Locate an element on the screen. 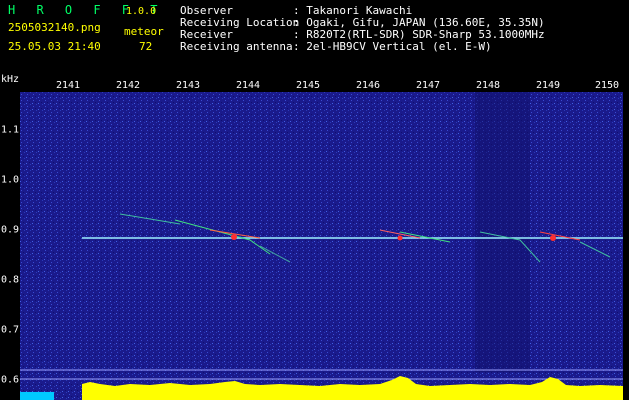  x-tick: 2144 is located at coordinates (248, 85).